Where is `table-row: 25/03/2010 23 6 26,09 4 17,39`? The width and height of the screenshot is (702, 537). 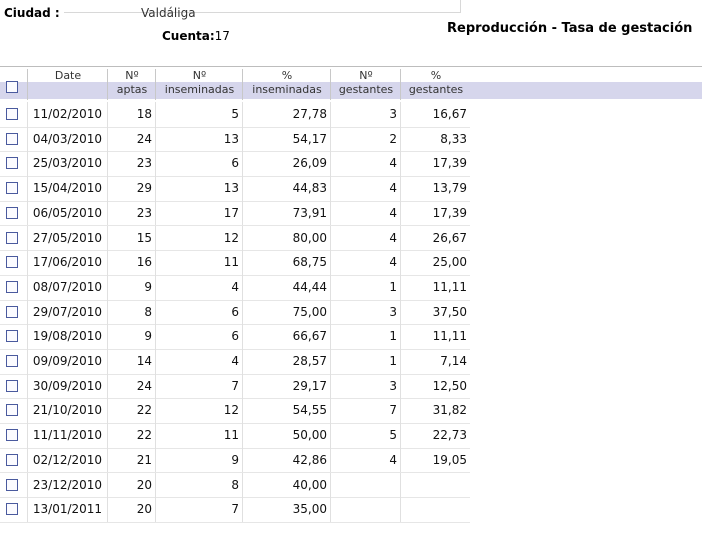 table-row: 25/03/2010 23 6 26,09 4 17,39 is located at coordinates (235, 164).